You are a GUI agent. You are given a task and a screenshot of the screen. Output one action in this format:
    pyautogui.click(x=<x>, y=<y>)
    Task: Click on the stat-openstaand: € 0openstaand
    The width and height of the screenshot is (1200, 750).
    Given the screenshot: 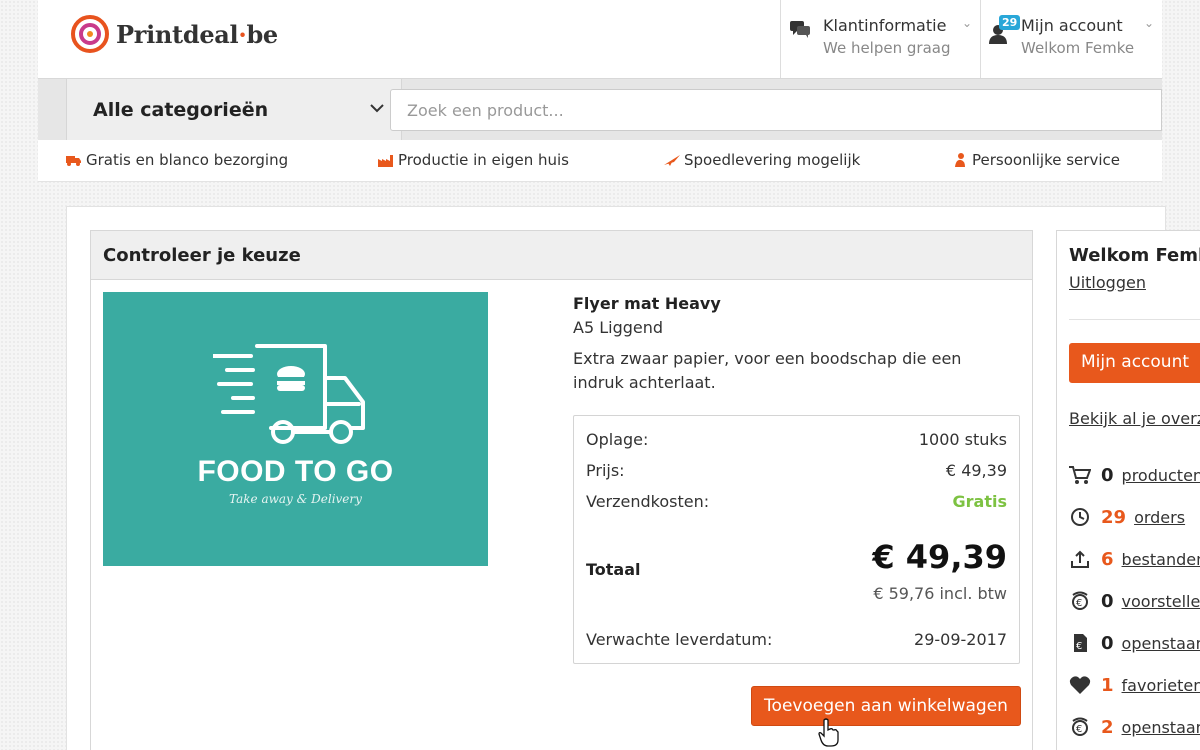 What is the action you would take?
    pyautogui.click(x=1134, y=643)
    